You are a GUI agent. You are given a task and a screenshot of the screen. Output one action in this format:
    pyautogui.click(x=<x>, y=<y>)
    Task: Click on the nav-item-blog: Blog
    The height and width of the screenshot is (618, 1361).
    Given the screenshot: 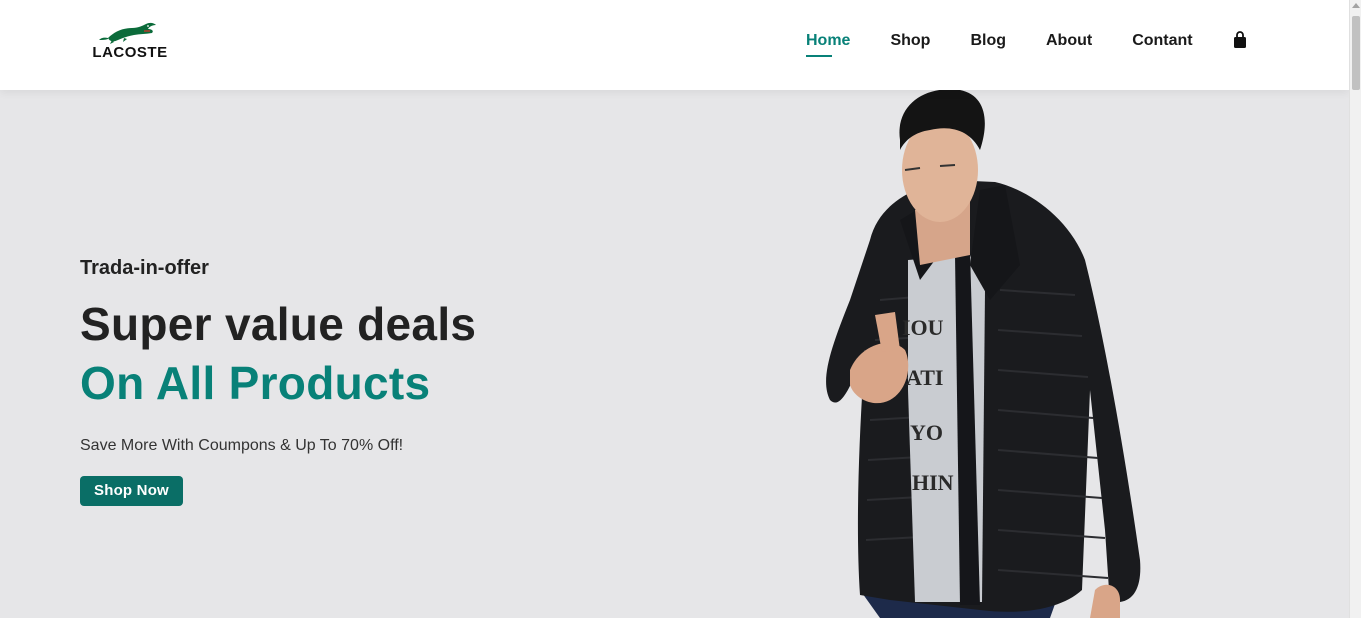 What is the action you would take?
    pyautogui.click(x=988, y=41)
    